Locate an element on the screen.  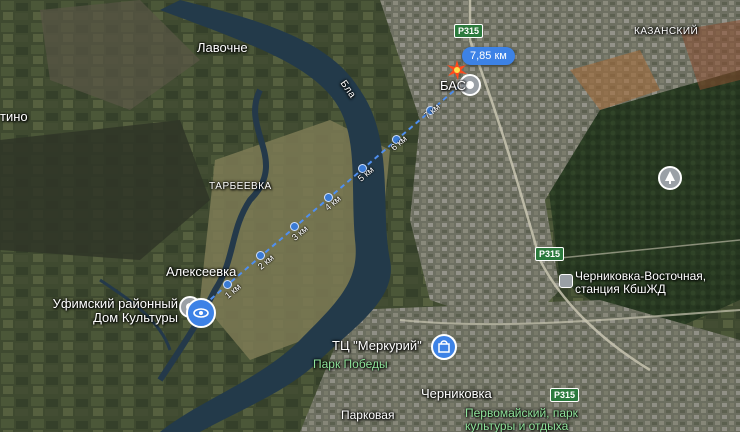
label-tarbeevka: ТАРБЕЕВКА is located at coordinates (240, 186).